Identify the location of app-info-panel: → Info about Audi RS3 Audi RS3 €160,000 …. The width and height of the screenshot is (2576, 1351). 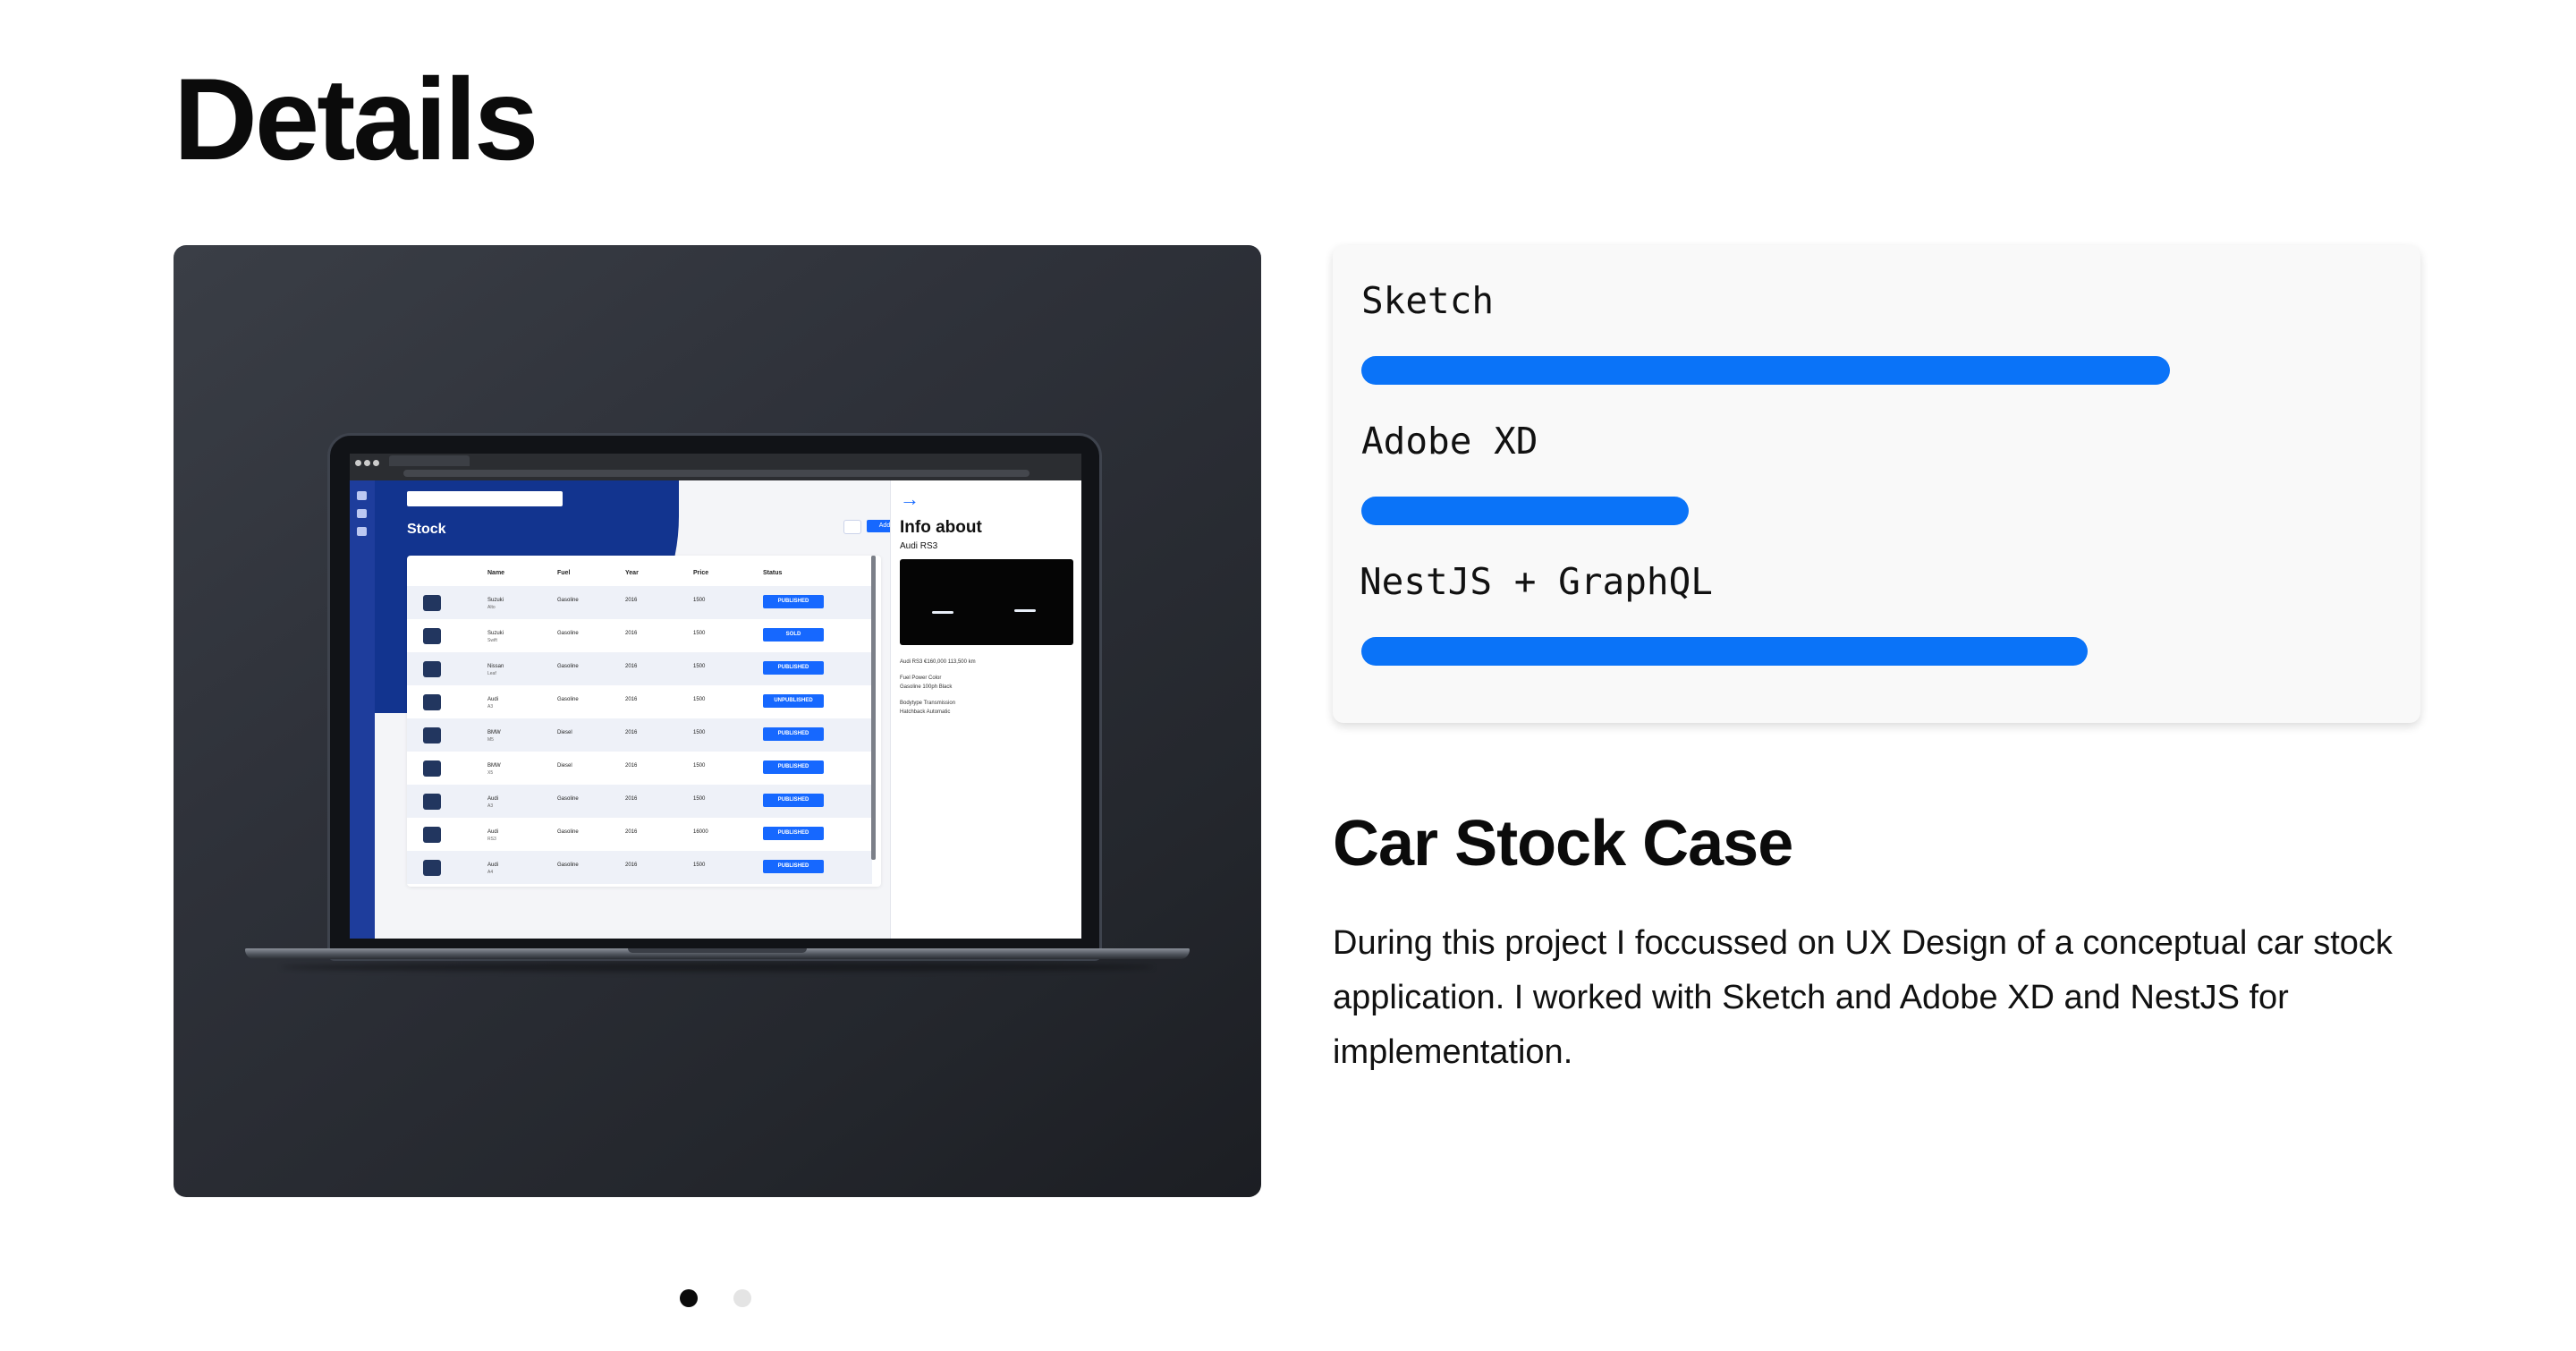
(985, 710).